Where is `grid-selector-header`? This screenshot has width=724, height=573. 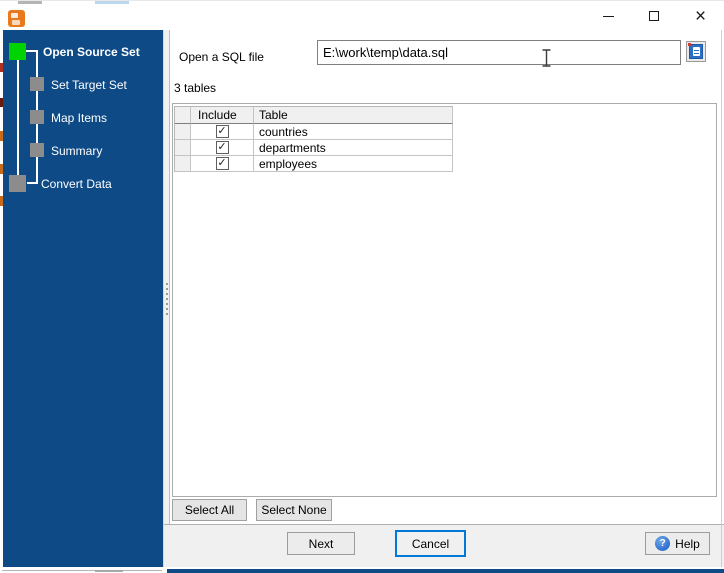 grid-selector-header is located at coordinates (183, 115).